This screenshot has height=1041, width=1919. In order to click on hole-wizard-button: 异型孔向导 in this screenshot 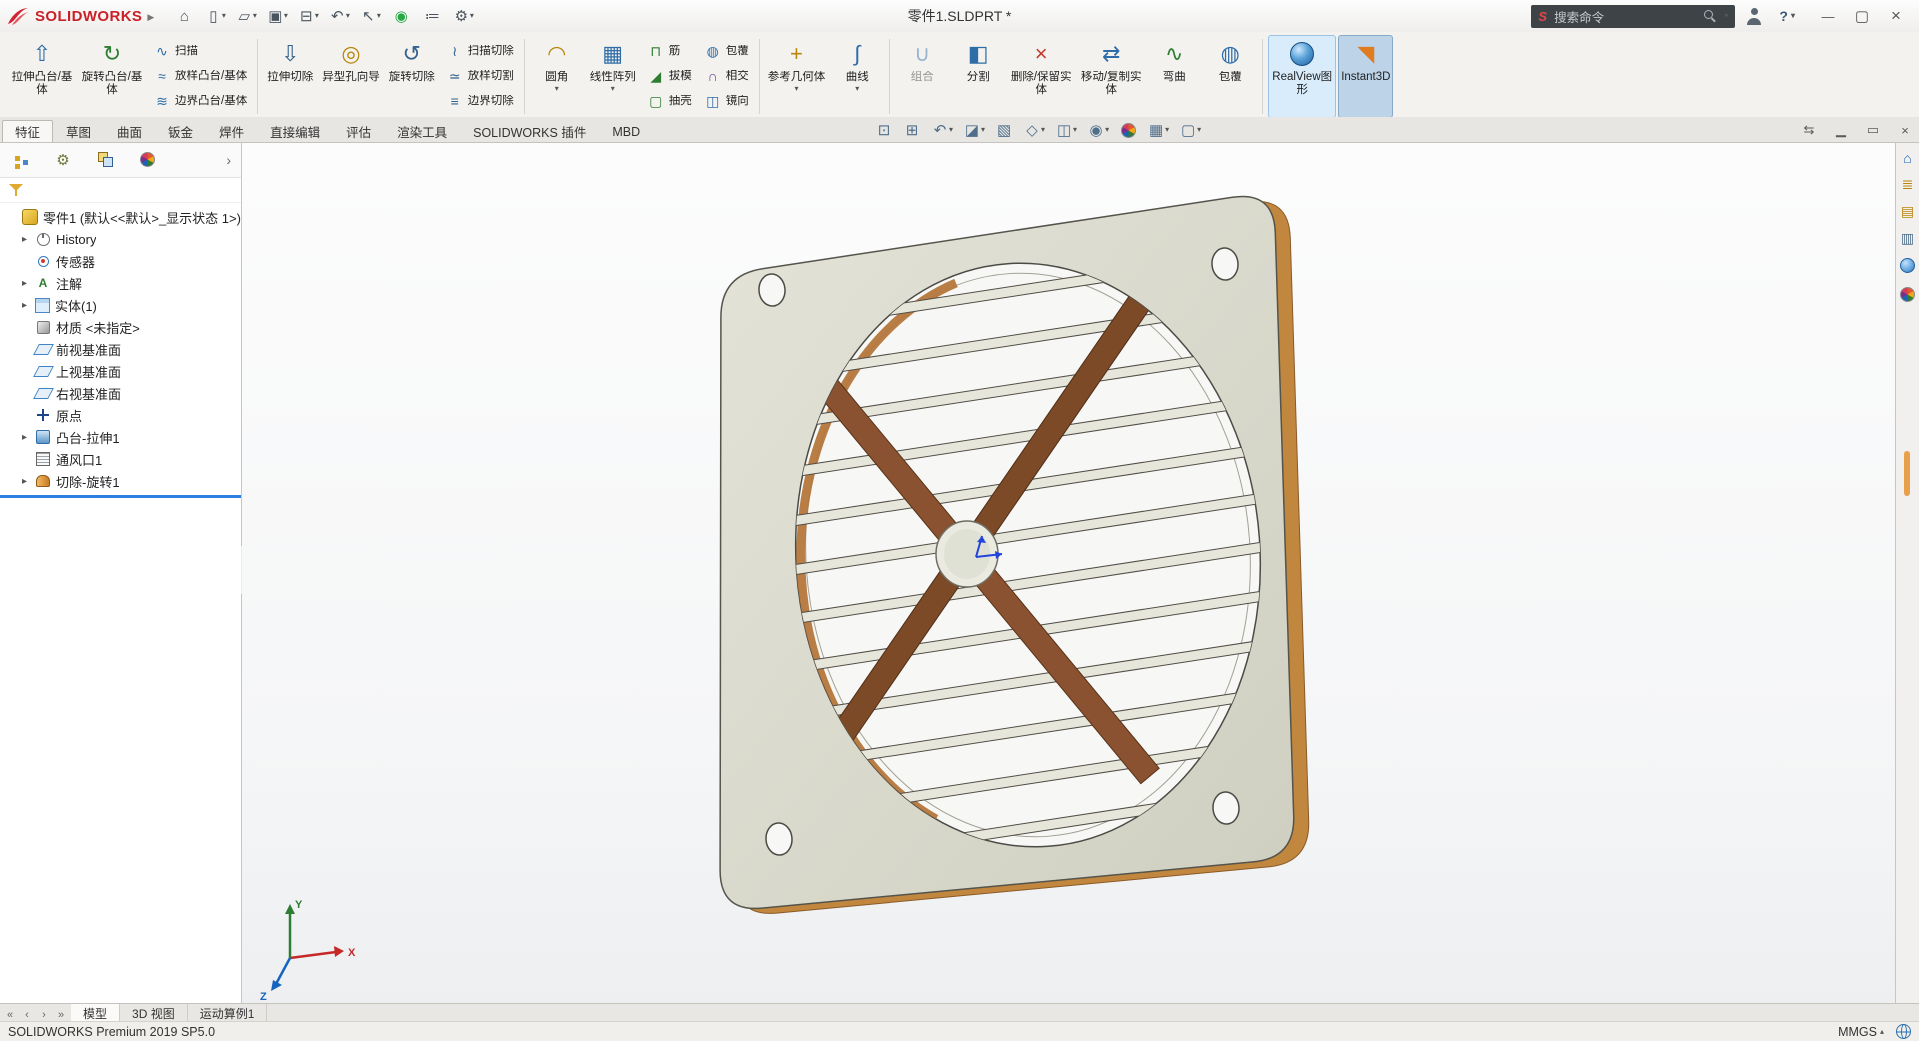, I will do `click(351, 76)`.